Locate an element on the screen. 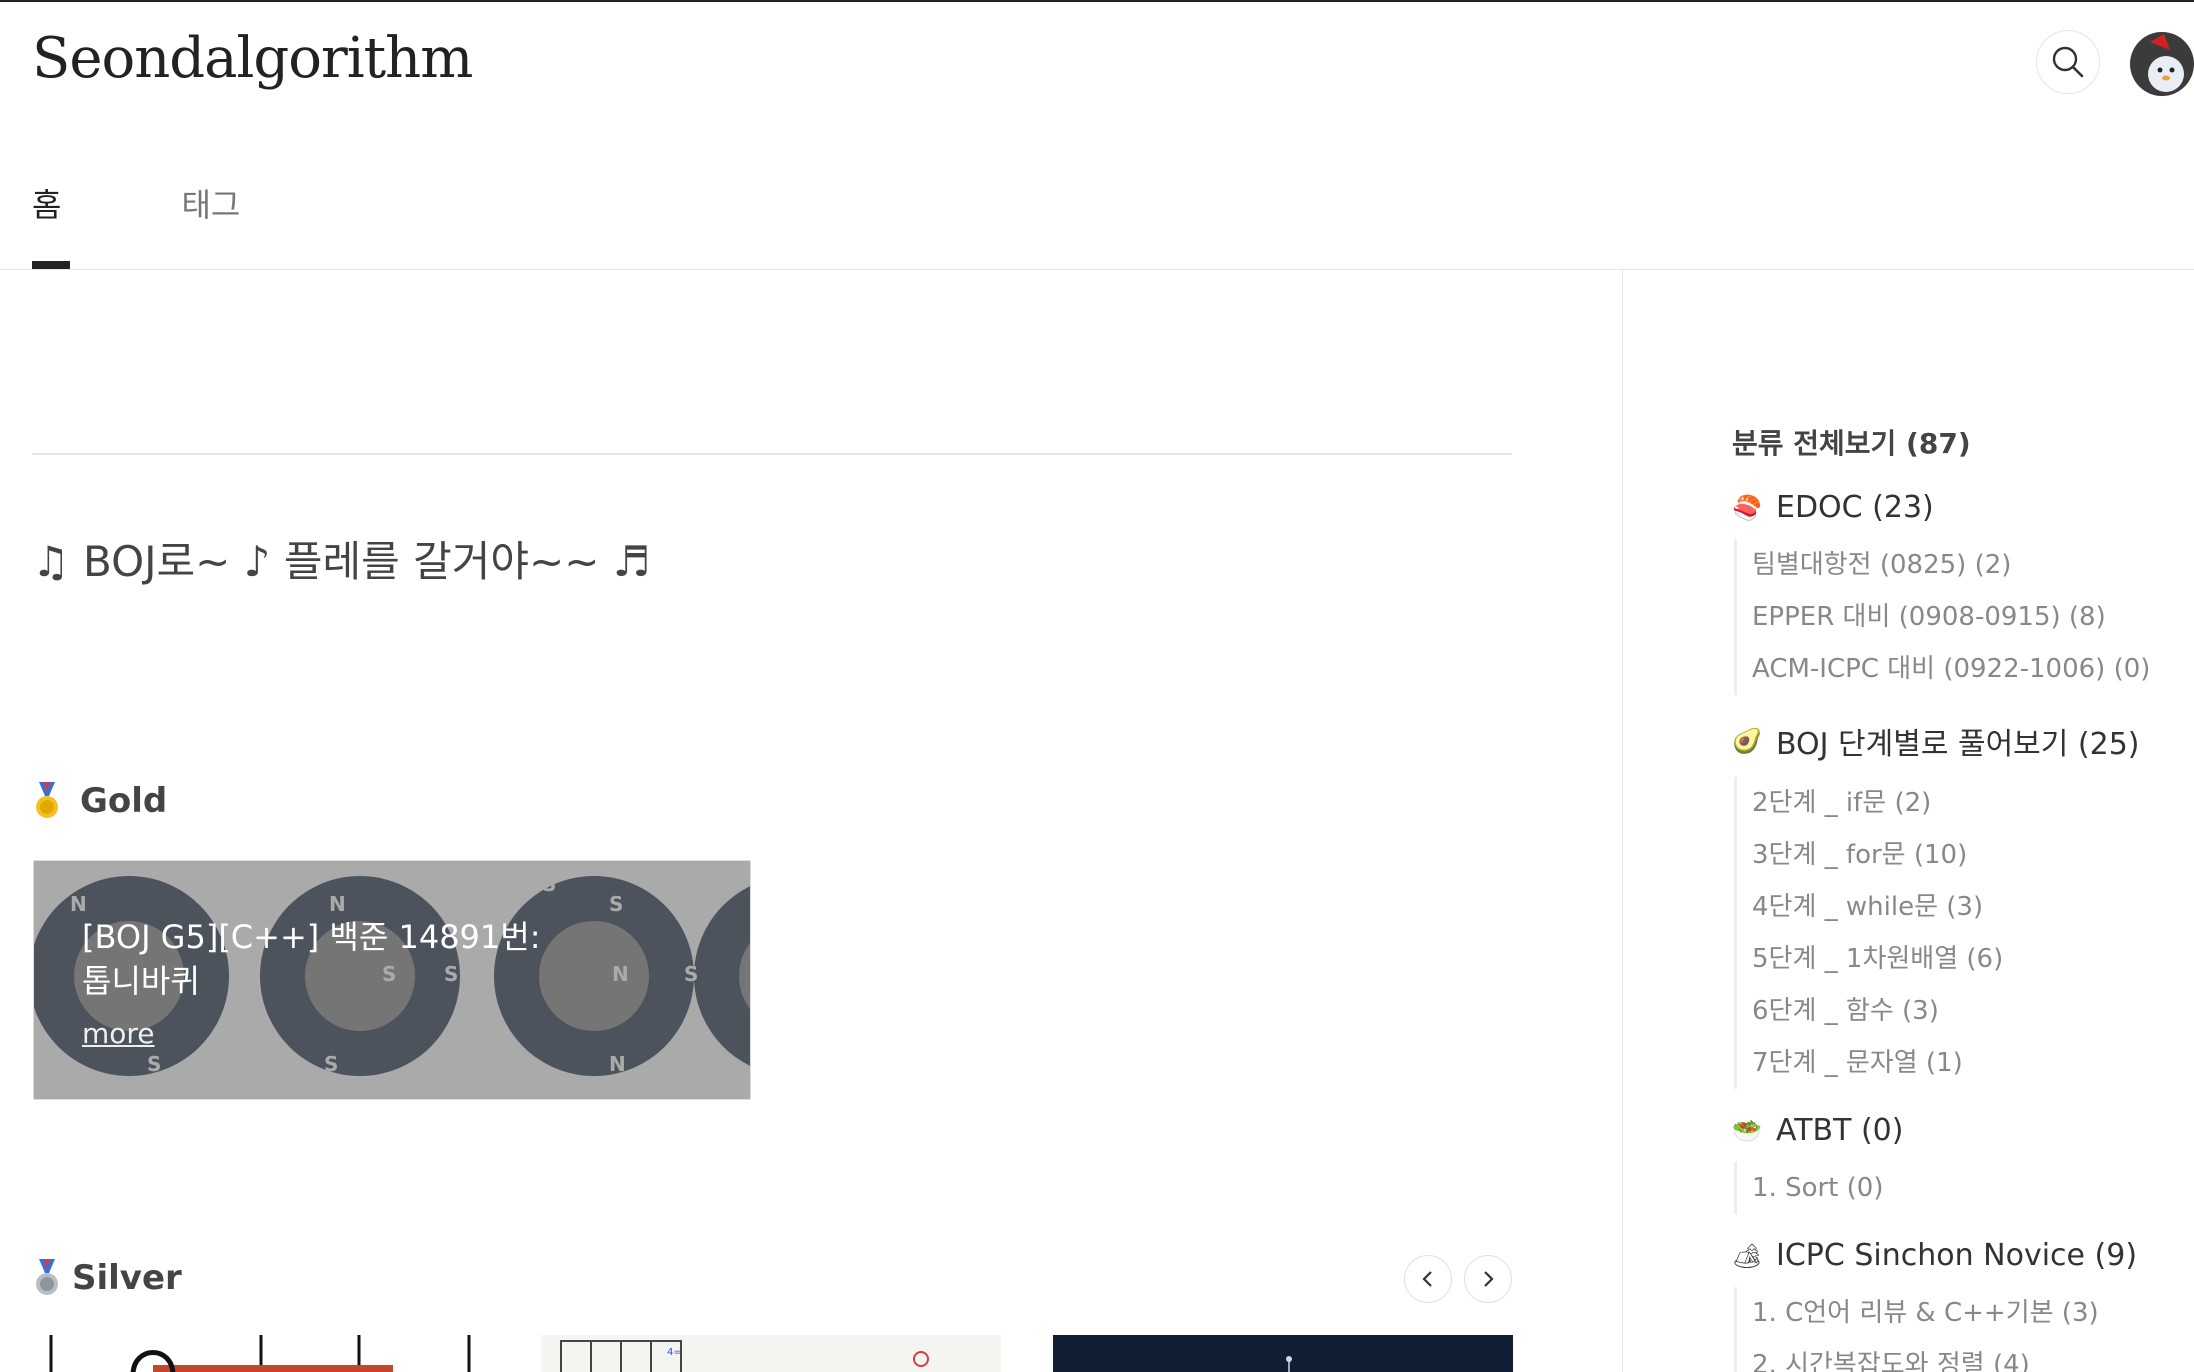 This screenshot has height=1372, width=2194. content-divider is located at coordinates (772, 454).